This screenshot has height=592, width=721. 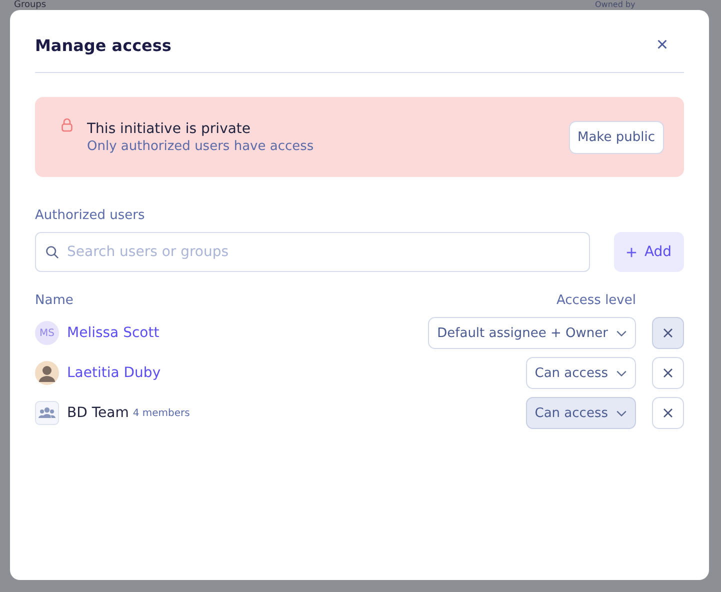 I want to click on make-public-button: Make public, so click(x=616, y=137).